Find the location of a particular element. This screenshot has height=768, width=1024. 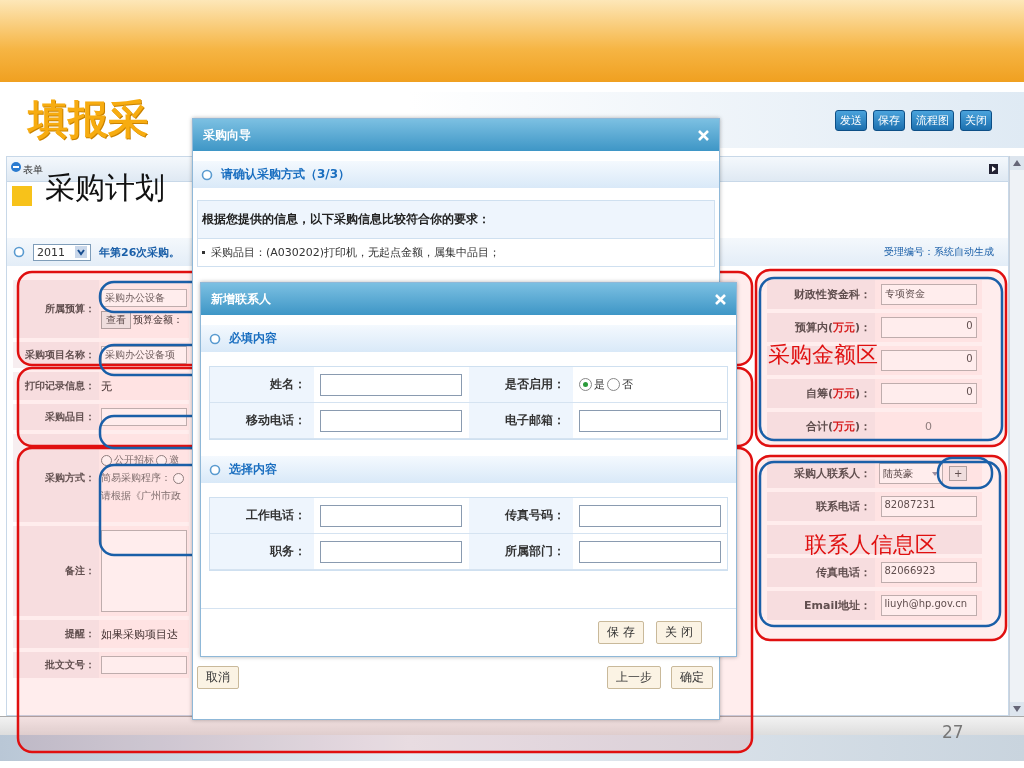

option-label: 简易采购程序： is located at coordinates (136, 478).